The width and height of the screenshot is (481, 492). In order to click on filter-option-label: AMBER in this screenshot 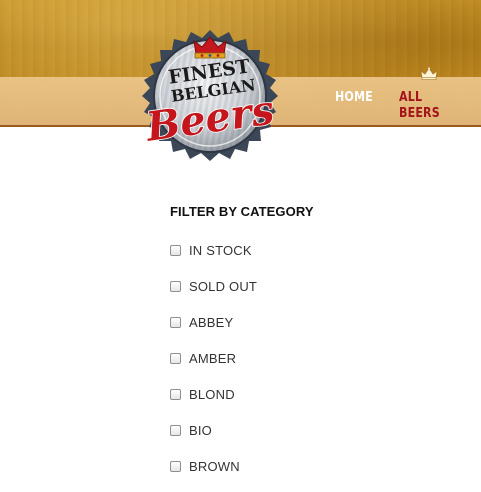, I will do `click(213, 358)`.